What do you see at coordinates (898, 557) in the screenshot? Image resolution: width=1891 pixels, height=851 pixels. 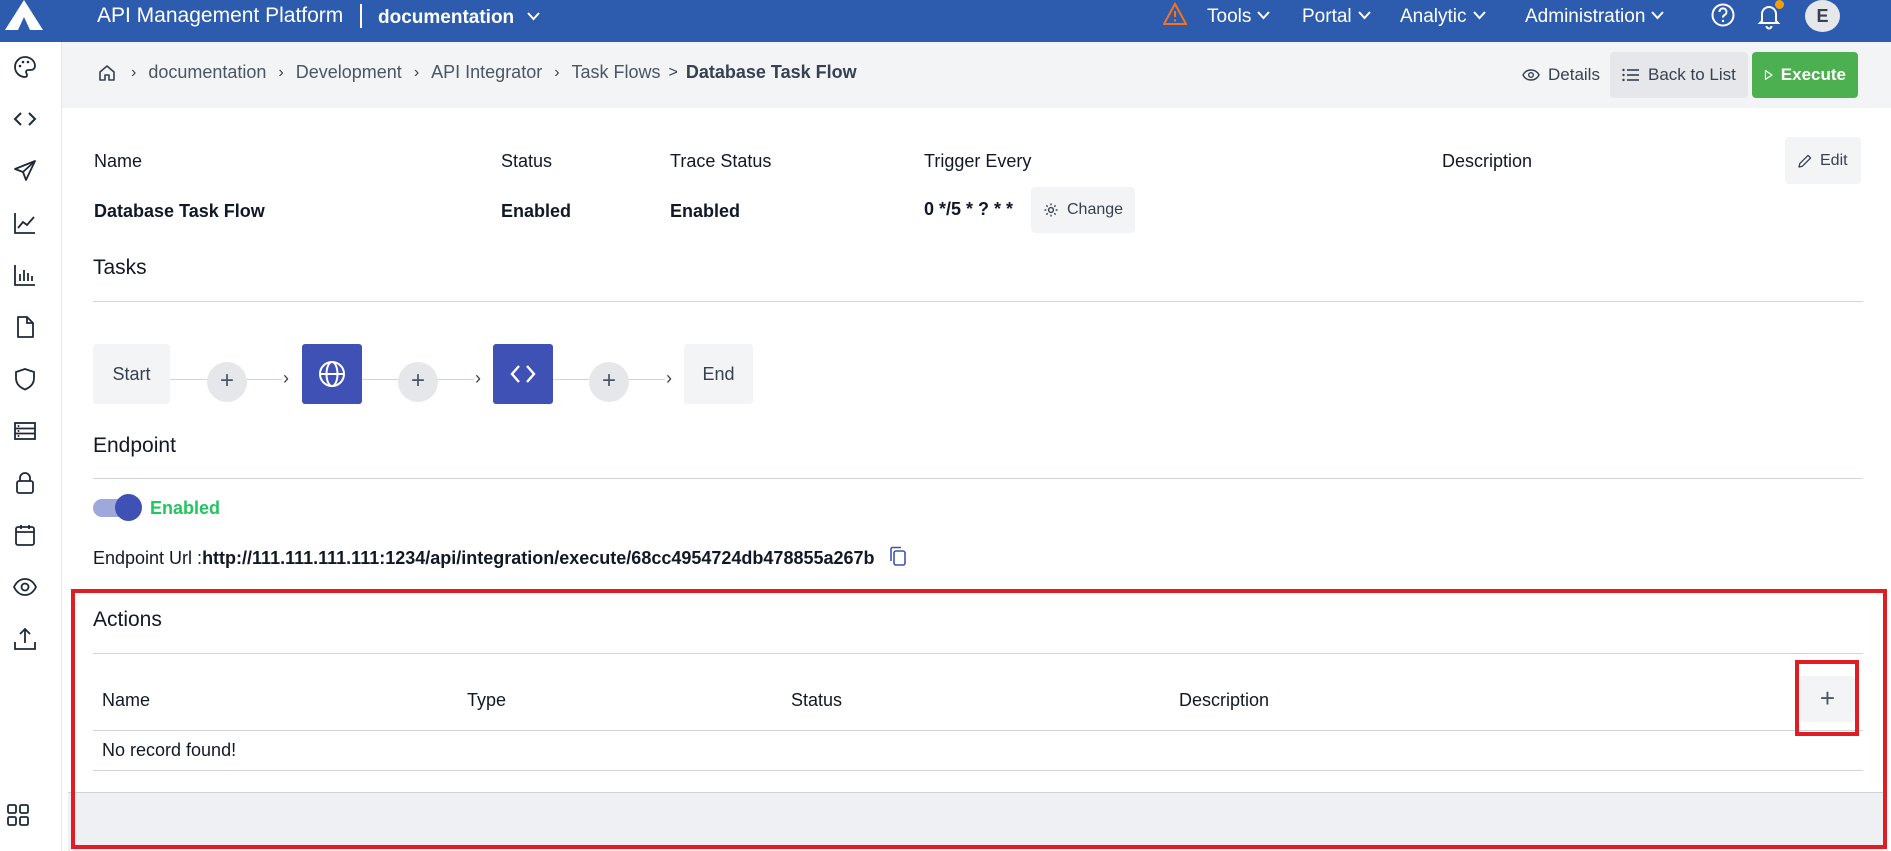 I see `copy-icon` at bounding box center [898, 557].